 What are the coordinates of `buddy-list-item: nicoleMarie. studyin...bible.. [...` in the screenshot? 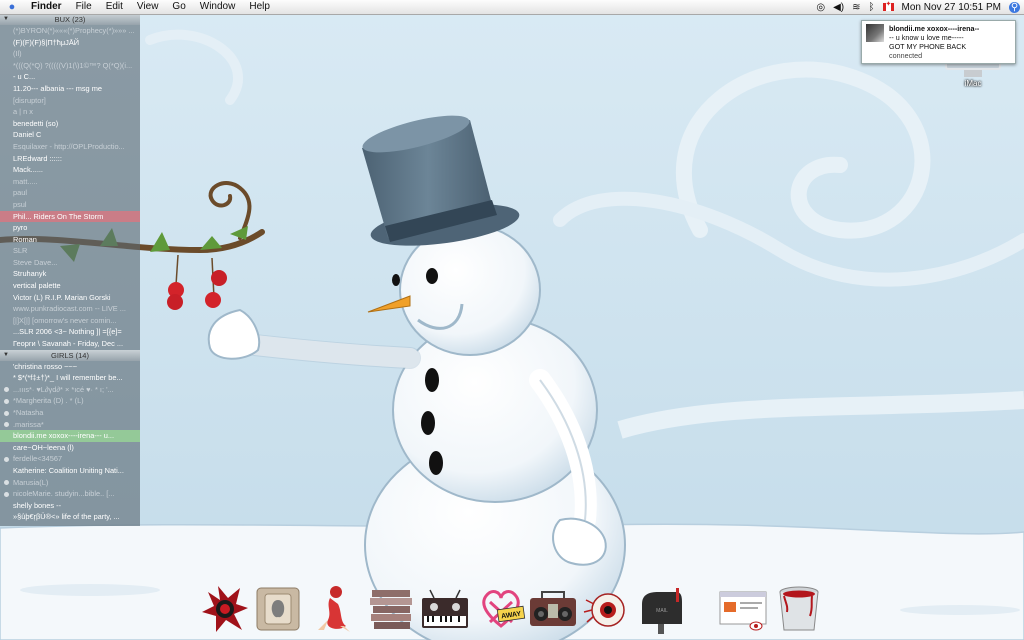 It's located at (70, 494).